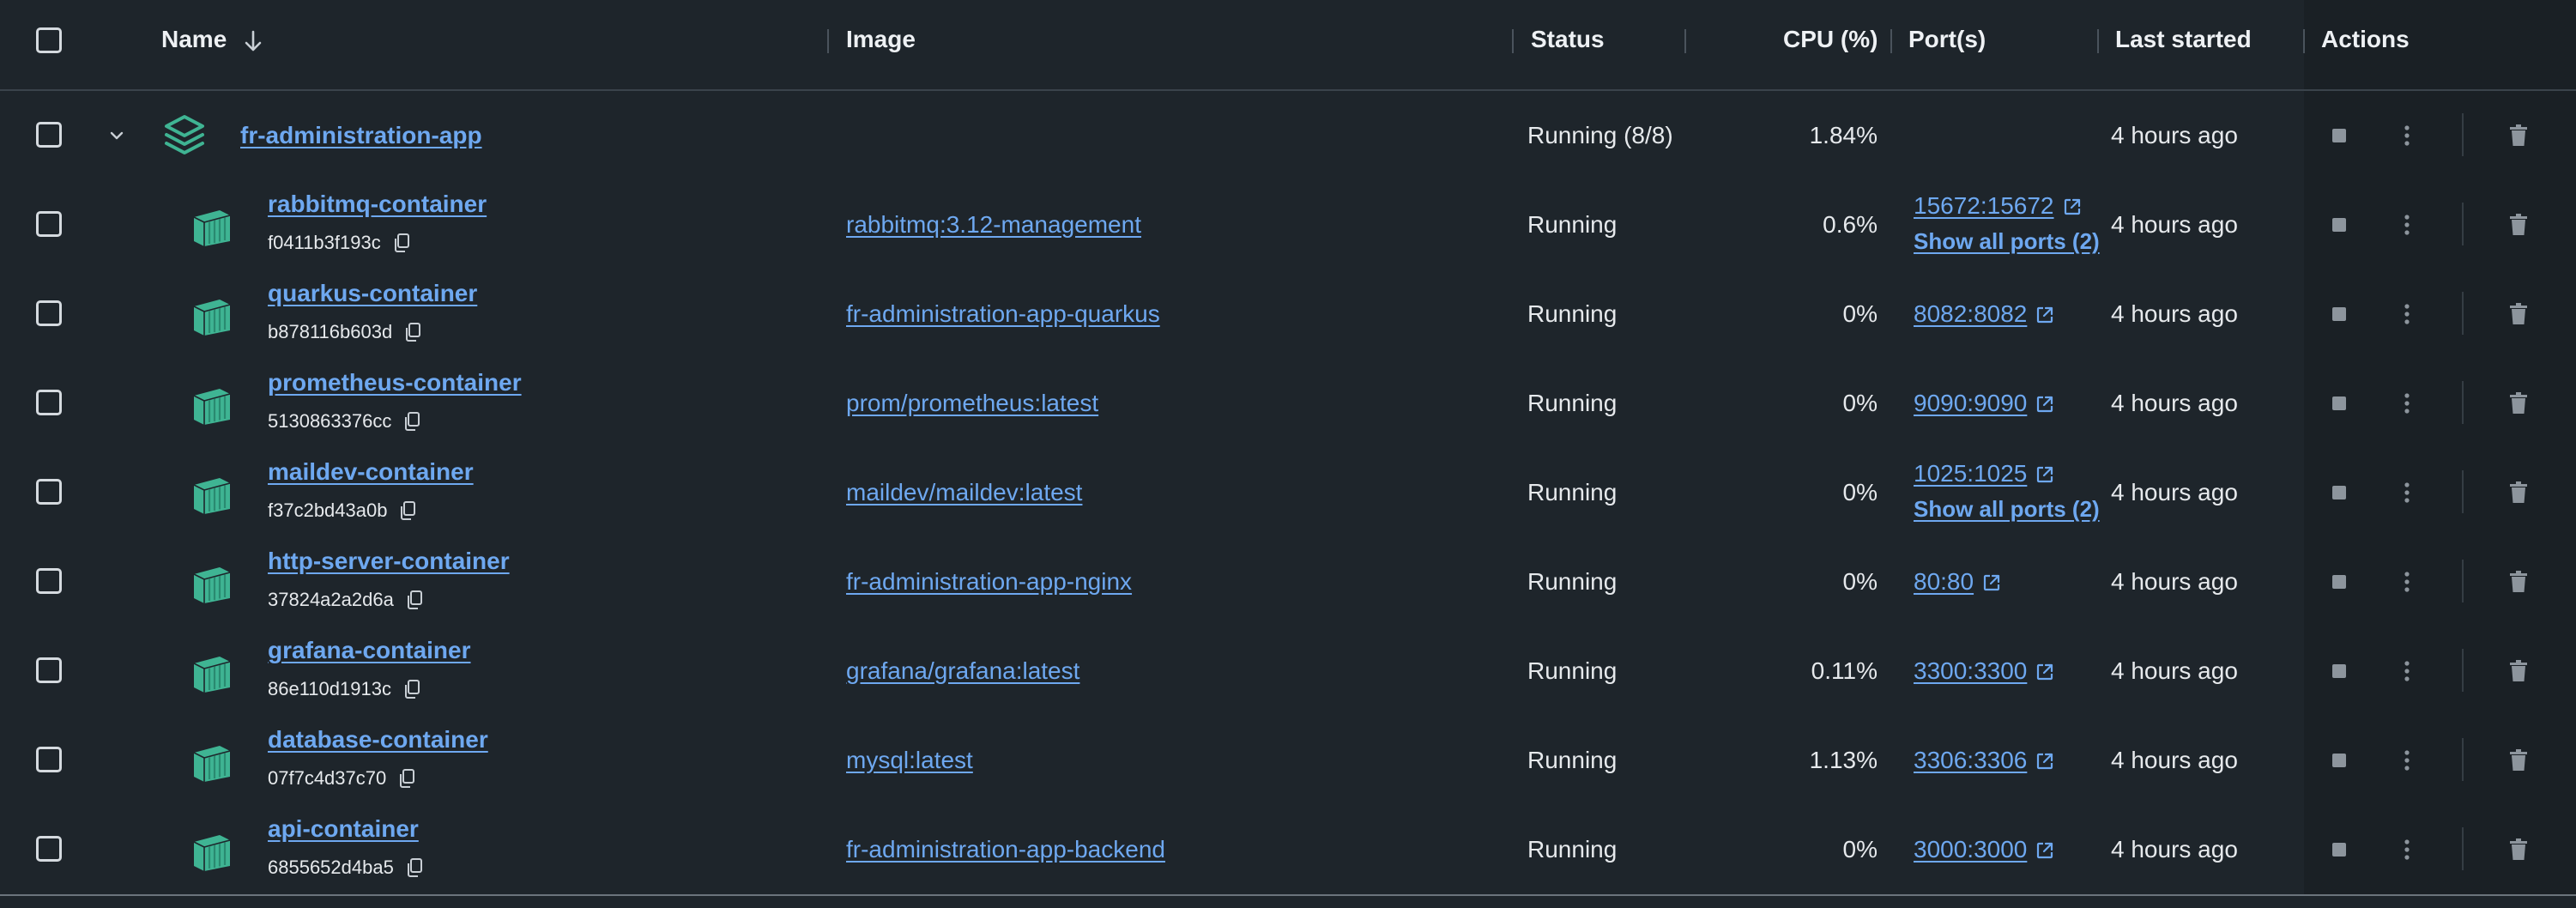 This screenshot has width=2576, height=908. I want to click on header-image: Image, so click(881, 39).